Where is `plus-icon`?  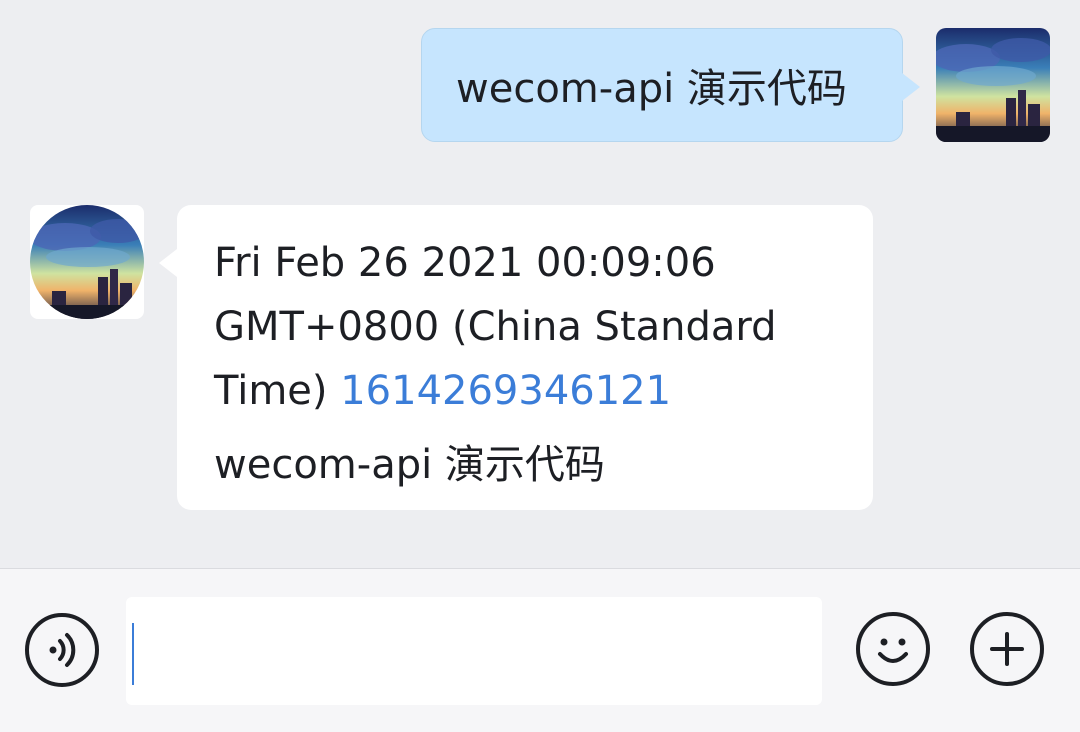 plus-icon is located at coordinates (1007, 649).